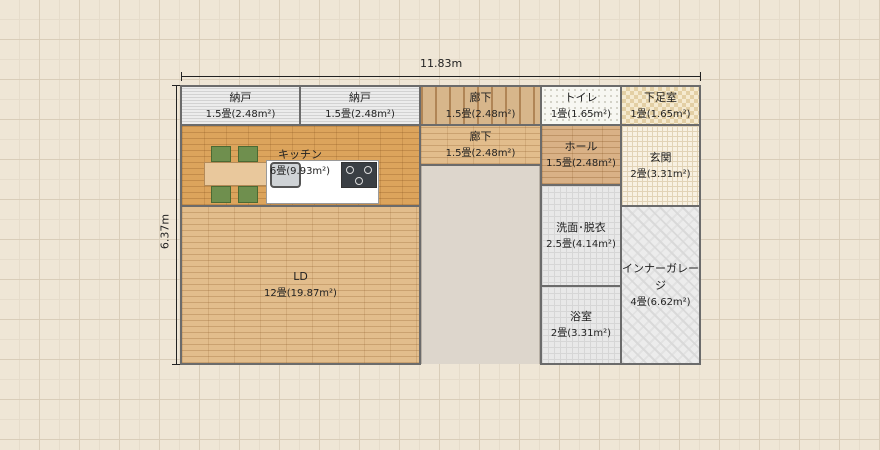 This screenshot has height=450, width=880. Describe the element at coordinates (300, 171) in the screenshot. I see `room-size: 6畳(9.93m²)` at that location.